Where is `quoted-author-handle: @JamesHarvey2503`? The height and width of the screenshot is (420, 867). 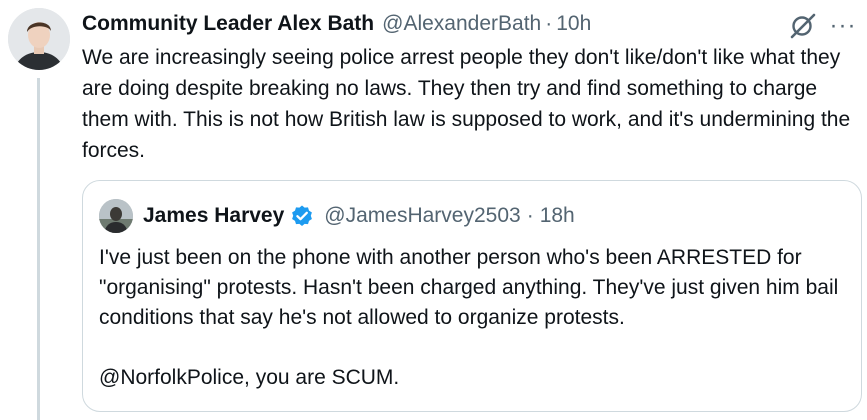 quoted-author-handle: @JamesHarvey2503 is located at coordinates (422, 216).